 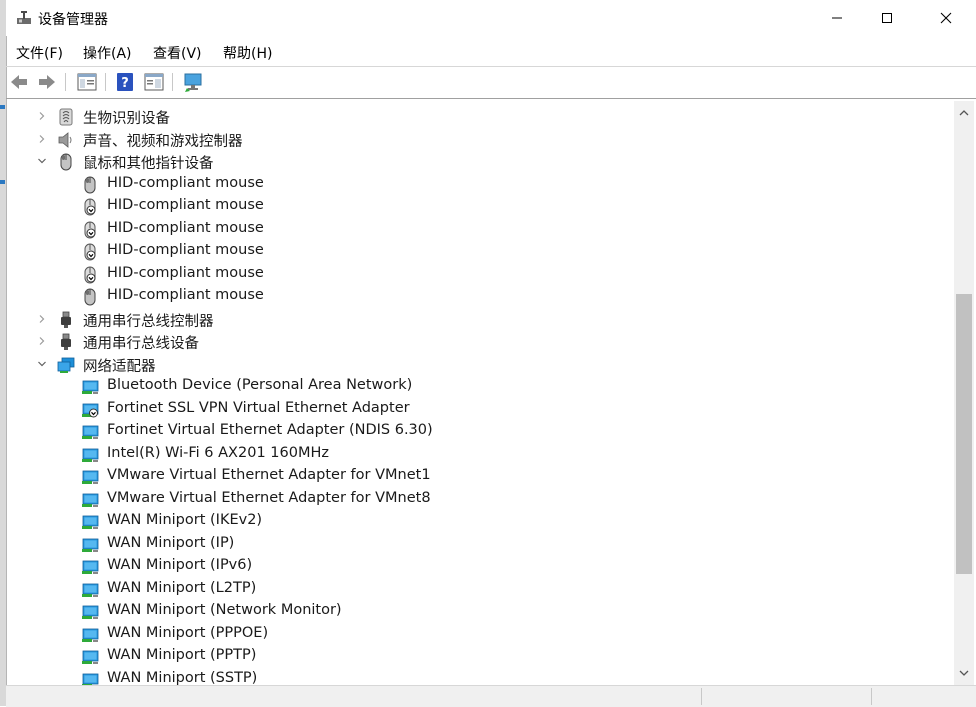 I want to click on category-label: 通用串行总线控制器, so click(x=148, y=322).